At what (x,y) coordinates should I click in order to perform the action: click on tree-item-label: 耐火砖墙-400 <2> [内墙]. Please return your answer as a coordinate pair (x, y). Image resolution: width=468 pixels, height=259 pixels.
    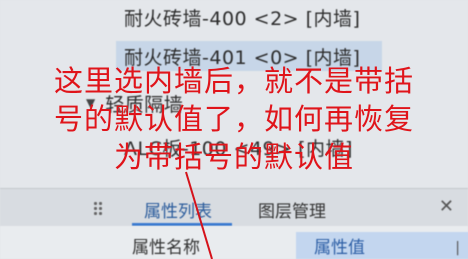
    Looking at the image, I should click on (242, 18).